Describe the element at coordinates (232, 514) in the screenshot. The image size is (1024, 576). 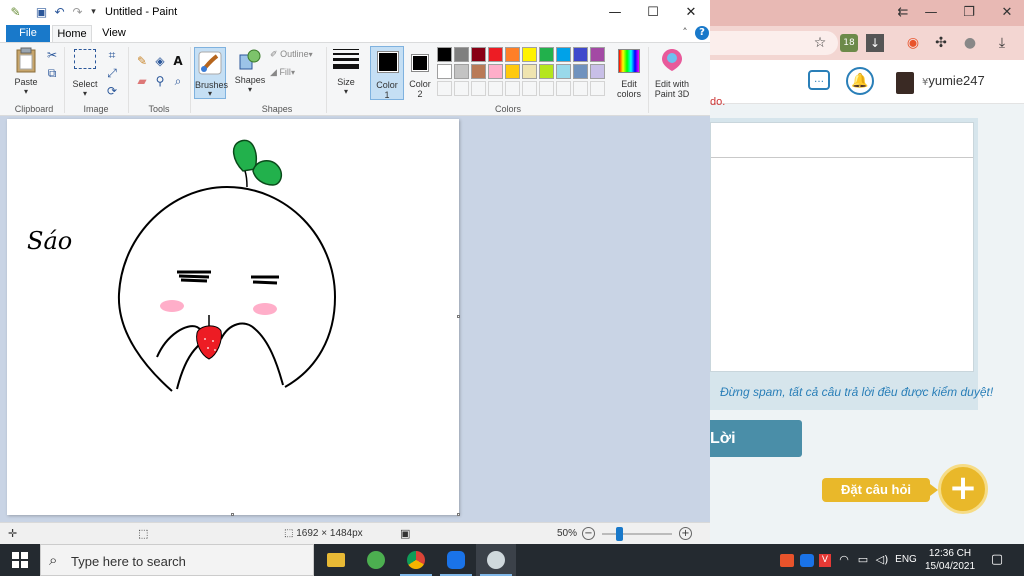
I see `resize-handle-bottom` at that location.